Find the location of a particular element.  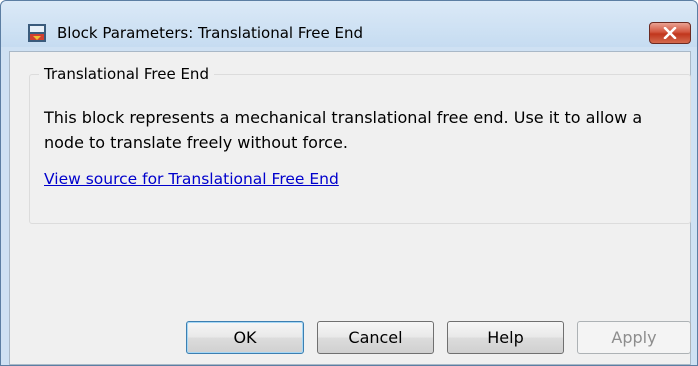

close-x-icon is located at coordinates (670, 33).